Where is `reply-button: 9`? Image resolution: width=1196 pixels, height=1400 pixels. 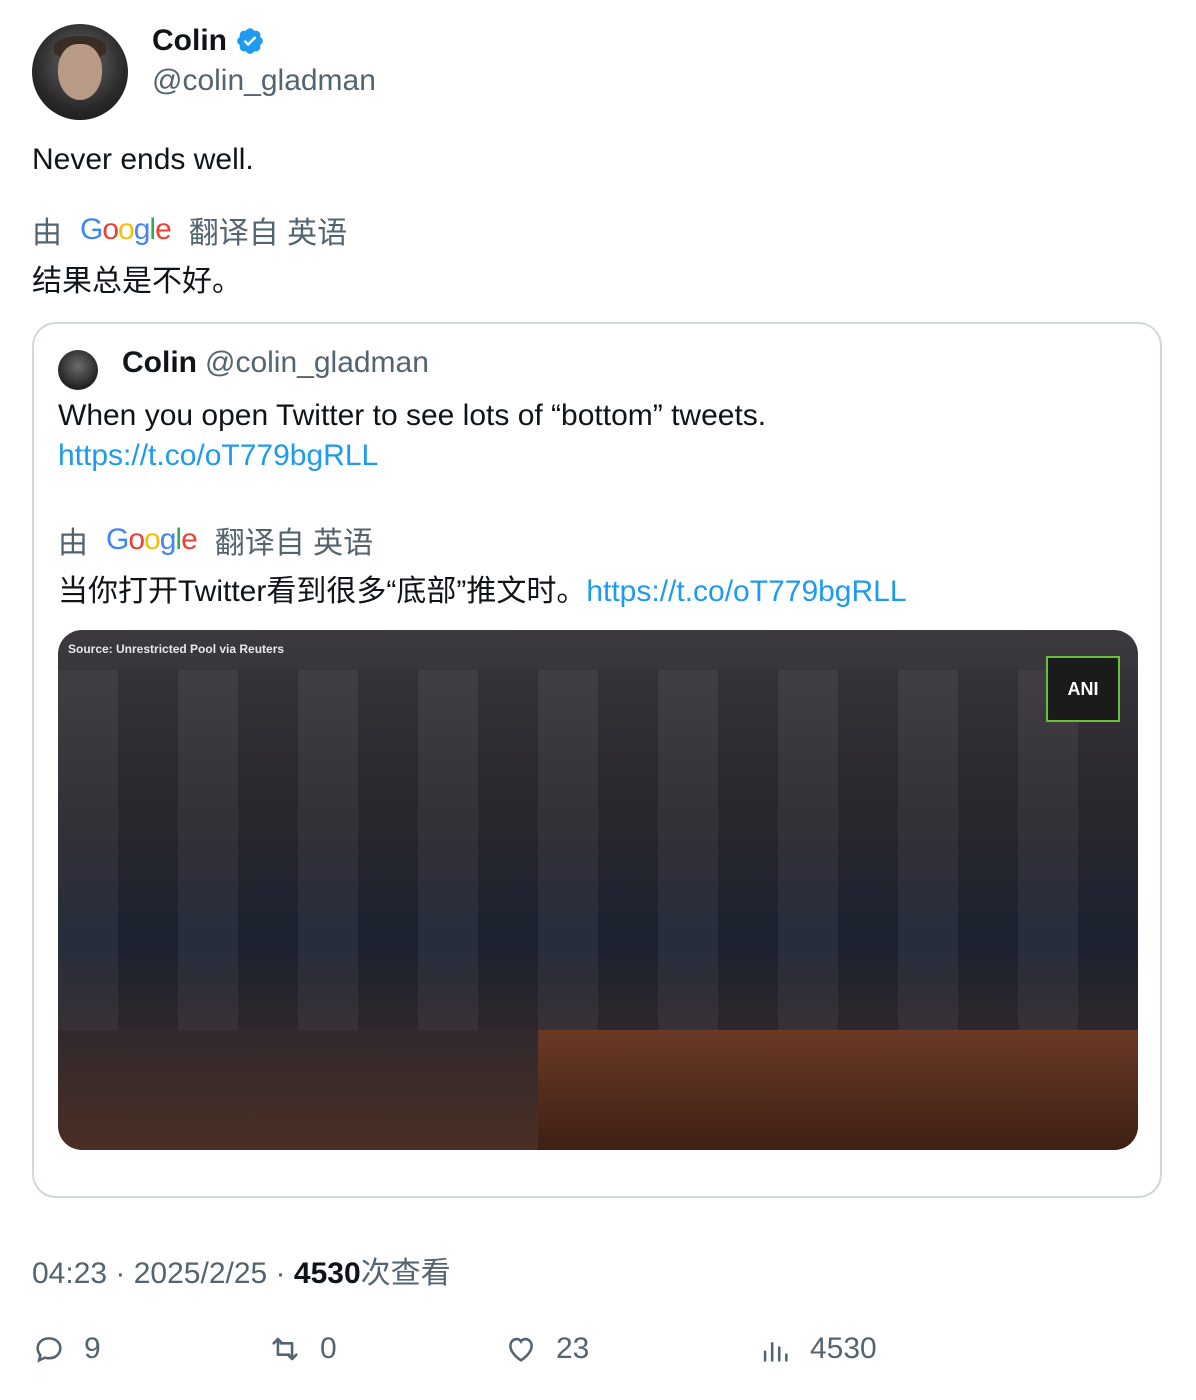 reply-button: 9 is located at coordinates (66, 1349).